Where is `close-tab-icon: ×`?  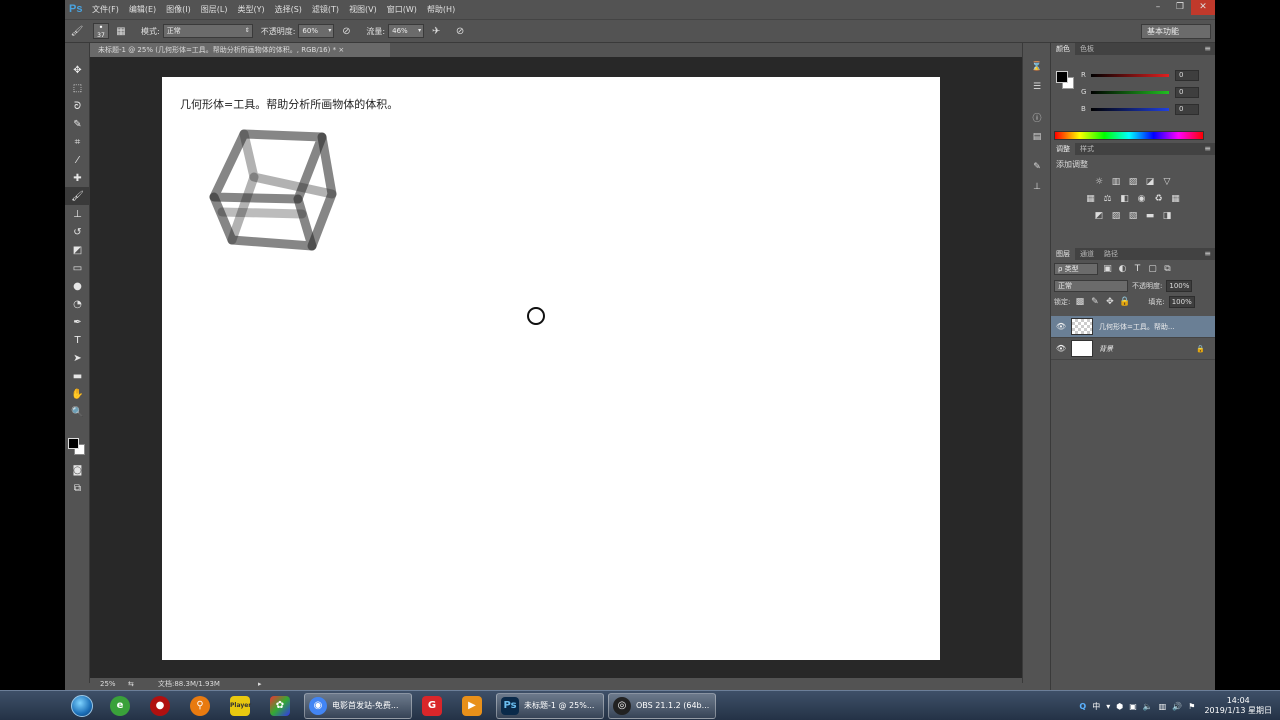
close-tab-icon: × is located at coordinates (341, 50).